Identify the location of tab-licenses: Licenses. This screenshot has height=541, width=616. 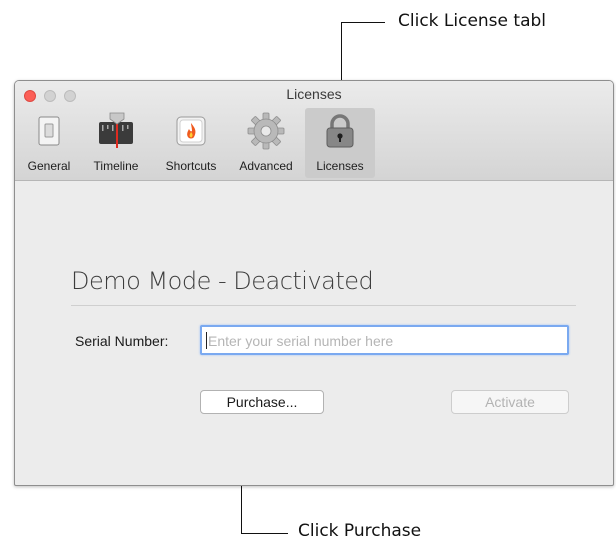
(340, 143).